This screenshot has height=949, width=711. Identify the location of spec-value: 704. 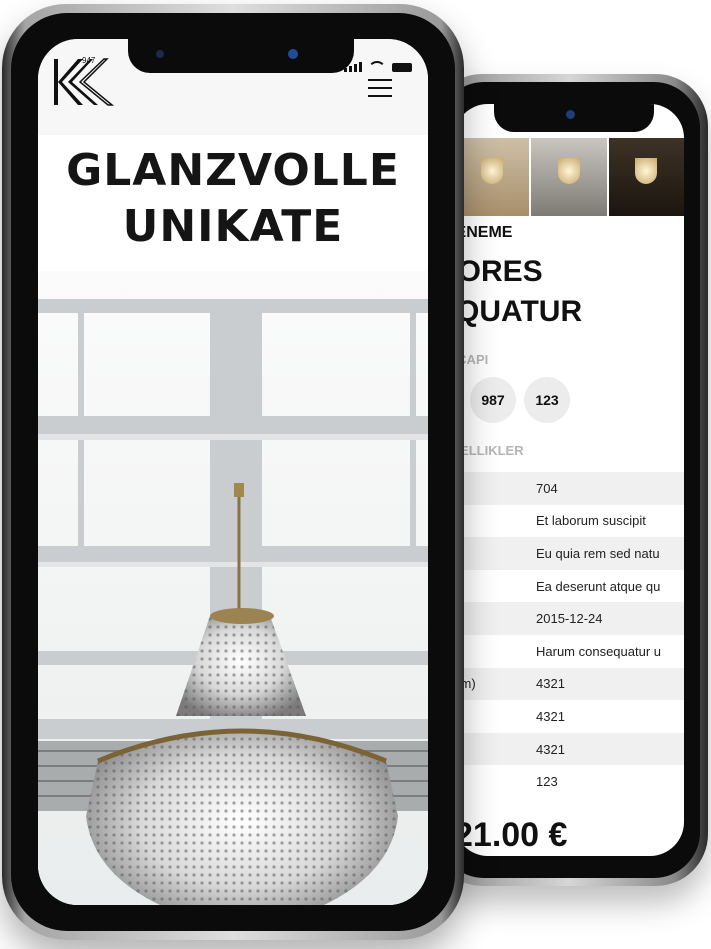
(547, 488).